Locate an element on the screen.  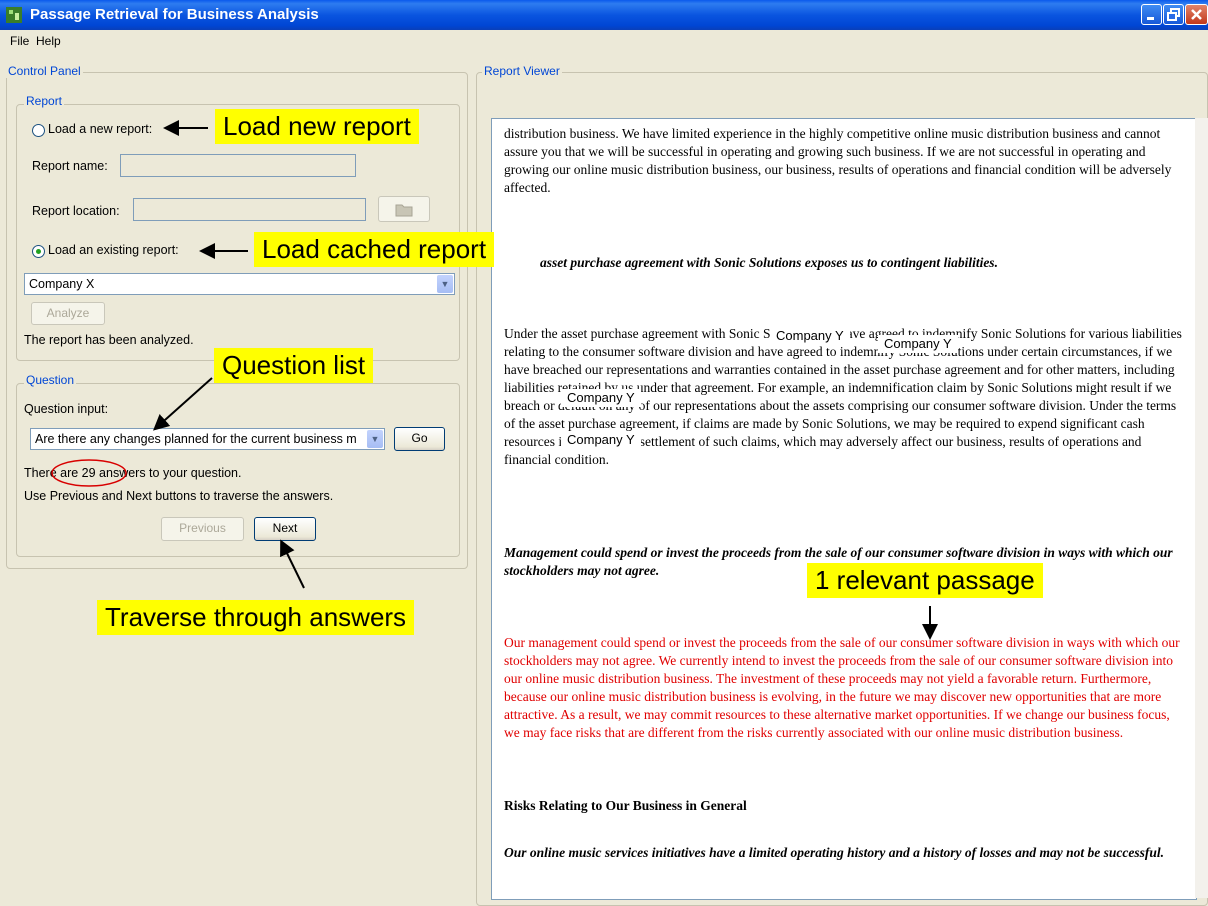
title-bar: Passage Retrieval for Business Analysis is located at coordinates (604, 15).